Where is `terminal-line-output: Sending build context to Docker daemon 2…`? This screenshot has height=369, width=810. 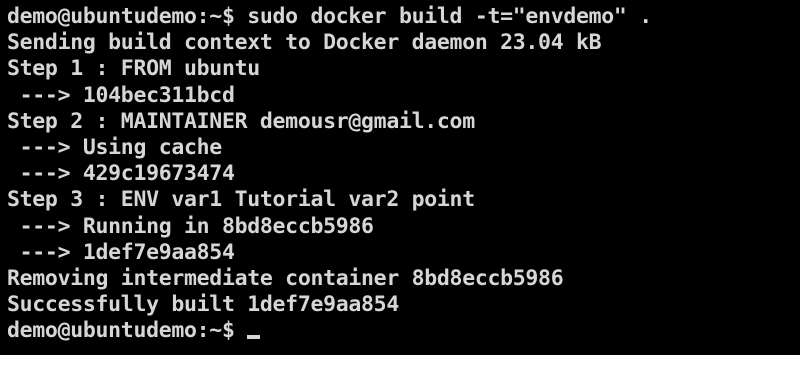 terminal-line-output: Sending build context to Docker daemon 2… is located at coordinates (304, 43).